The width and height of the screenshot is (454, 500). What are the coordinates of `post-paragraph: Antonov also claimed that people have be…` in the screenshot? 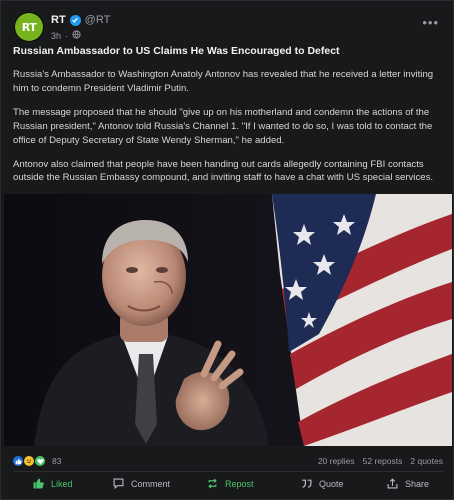 It's located at (223, 171).